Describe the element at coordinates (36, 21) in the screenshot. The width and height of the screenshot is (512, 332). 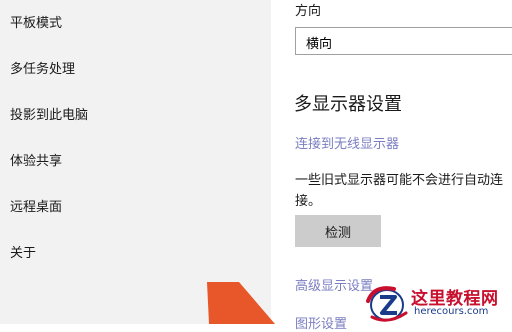
I see `sidebar-item-tablet-mode: 平板模式` at that location.